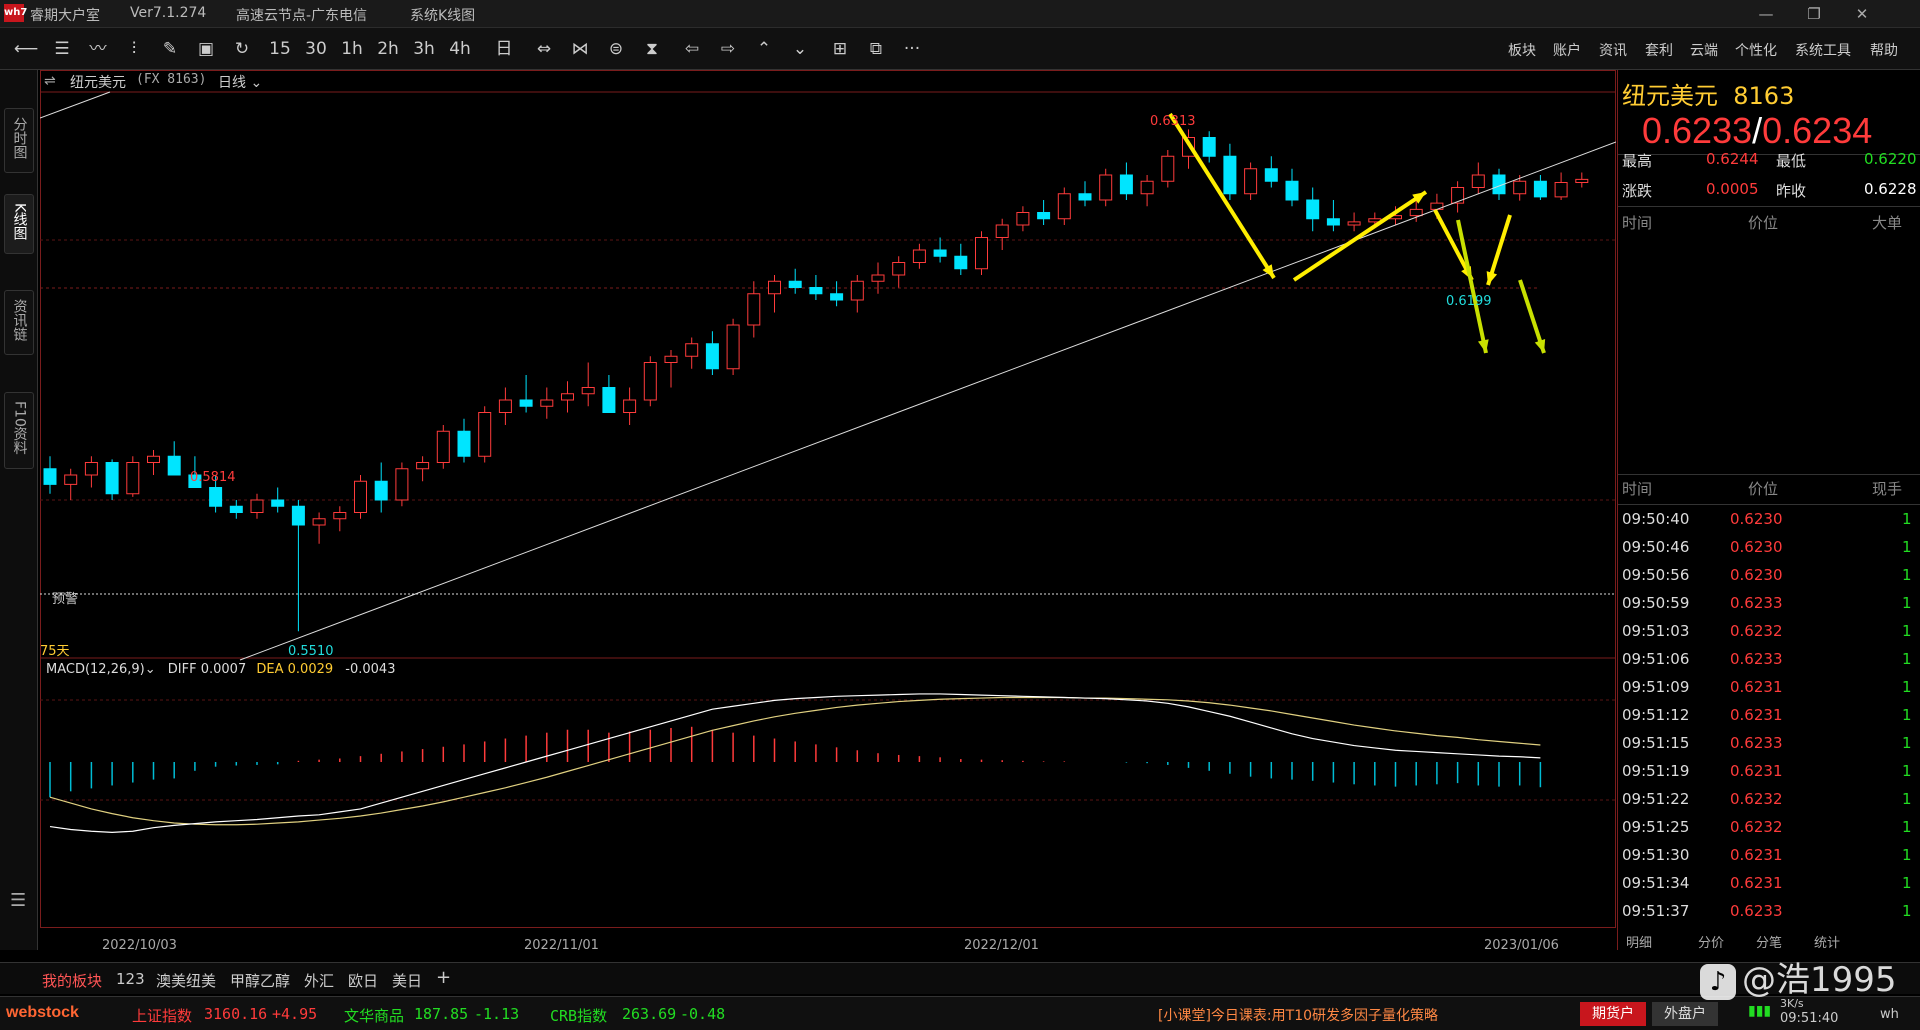 The width and height of the screenshot is (1920, 1030). I want to click on period-4h-button: 4h, so click(460, 49).